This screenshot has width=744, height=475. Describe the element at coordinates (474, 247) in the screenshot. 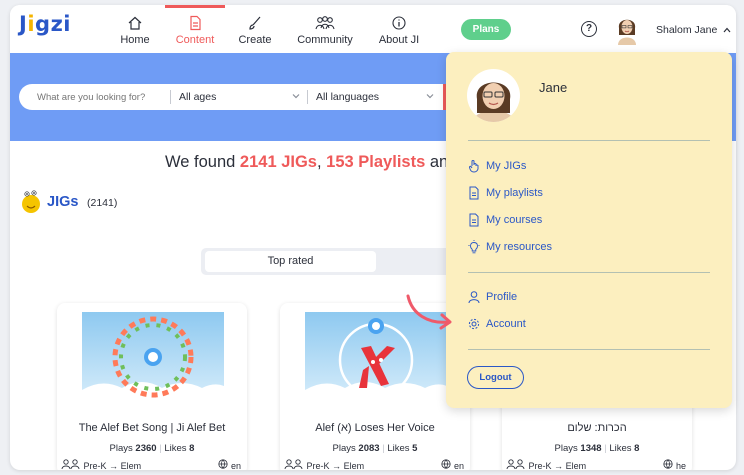

I see `lightbulb-icon` at that location.